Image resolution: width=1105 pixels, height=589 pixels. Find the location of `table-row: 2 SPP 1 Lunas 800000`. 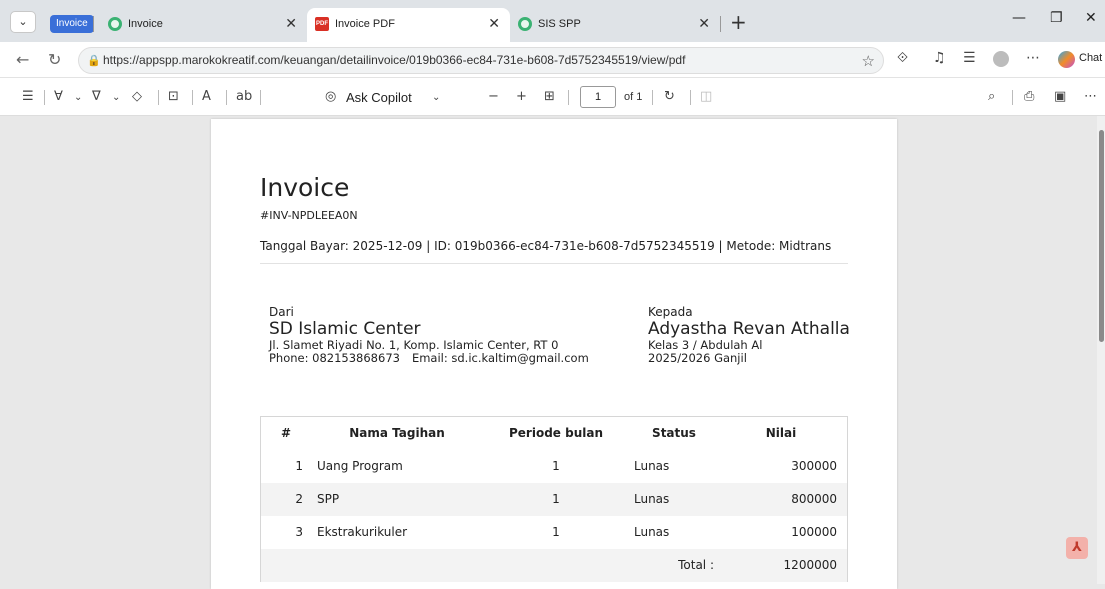

table-row: 2 SPP 1 Lunas 800000 is located at coordinates (554, 499).